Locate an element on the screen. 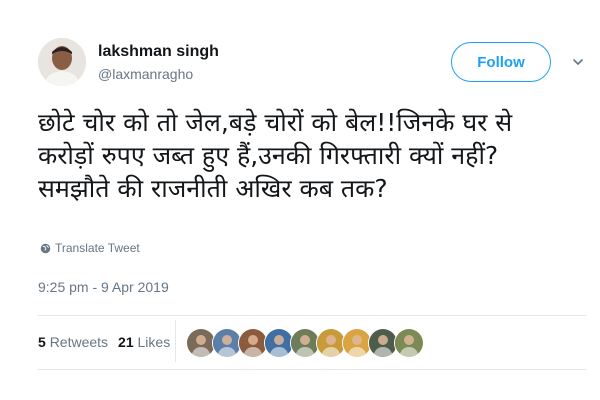 The image size is (600, 400). profile-photo is located at coordinates (62, 62).